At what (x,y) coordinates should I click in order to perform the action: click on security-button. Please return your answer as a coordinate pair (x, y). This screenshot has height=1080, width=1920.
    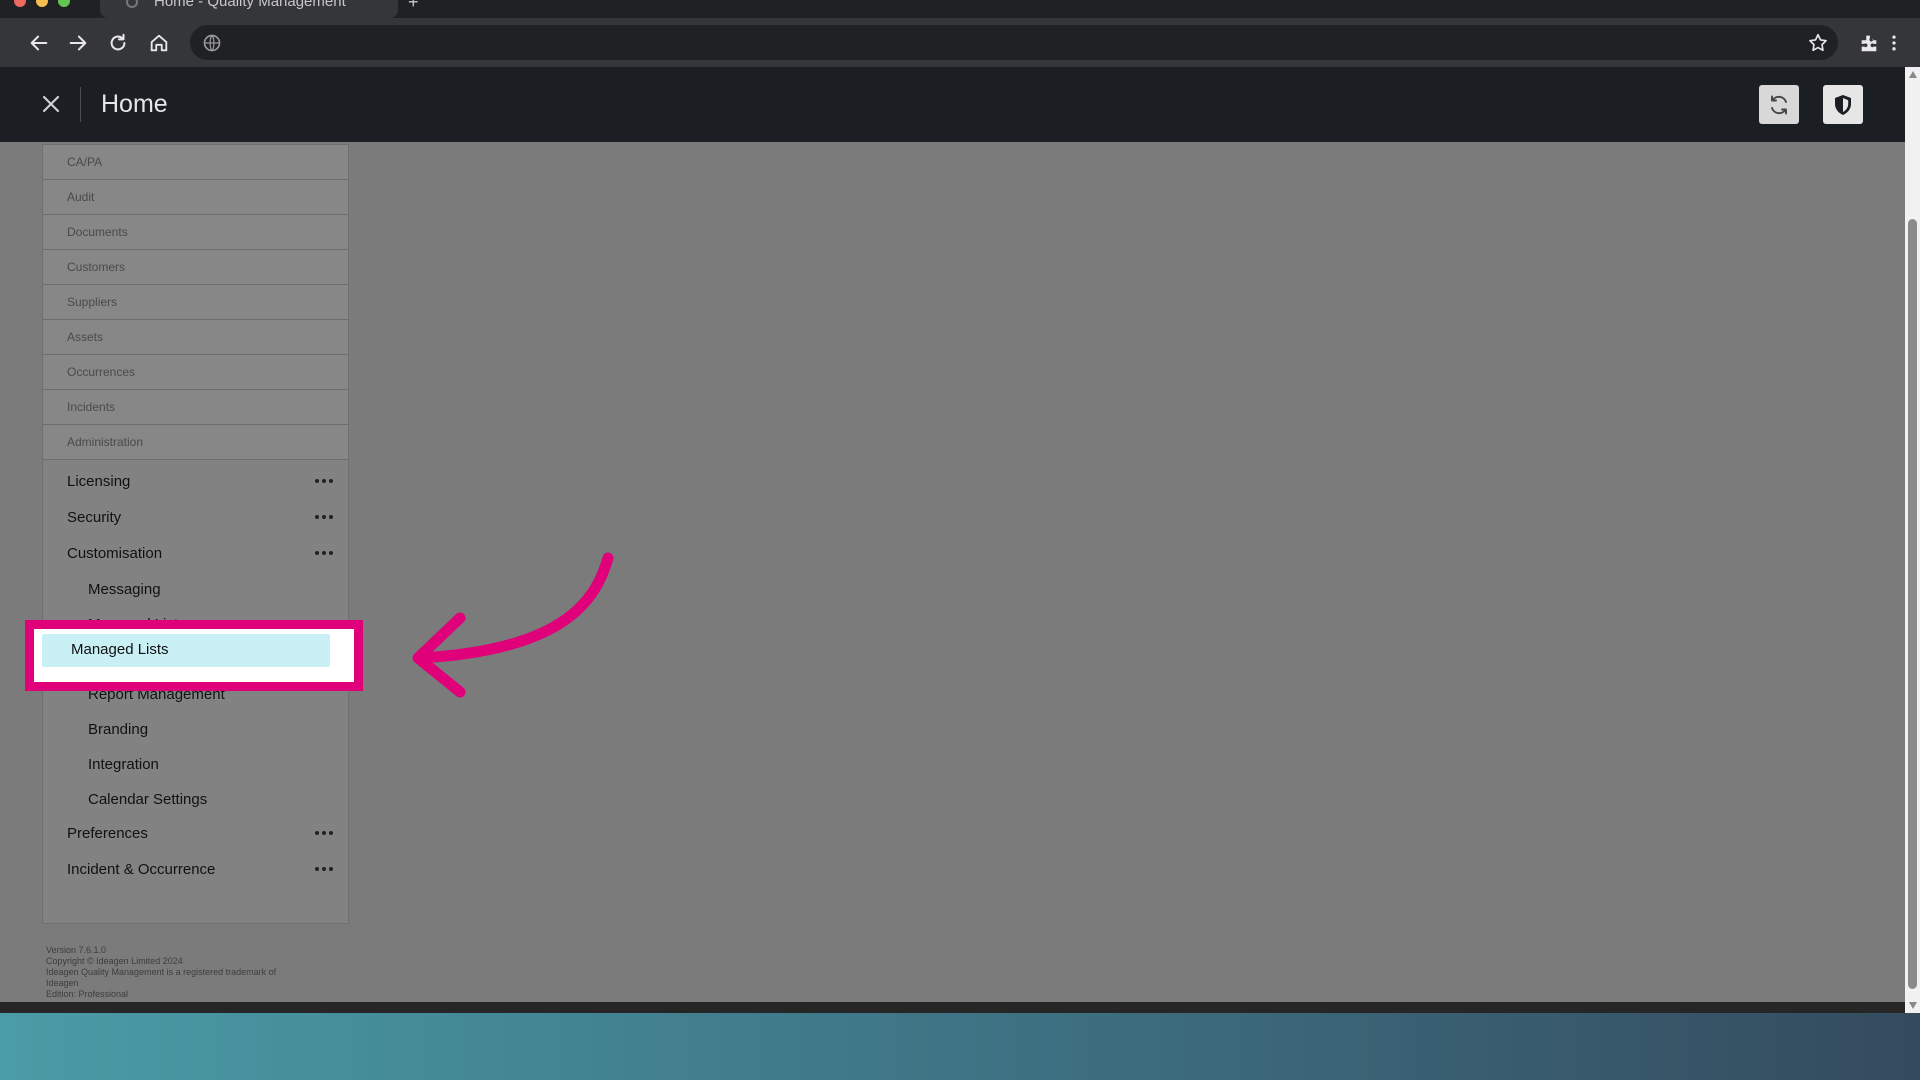
    Looking at the image, I should click on (1843, 104).